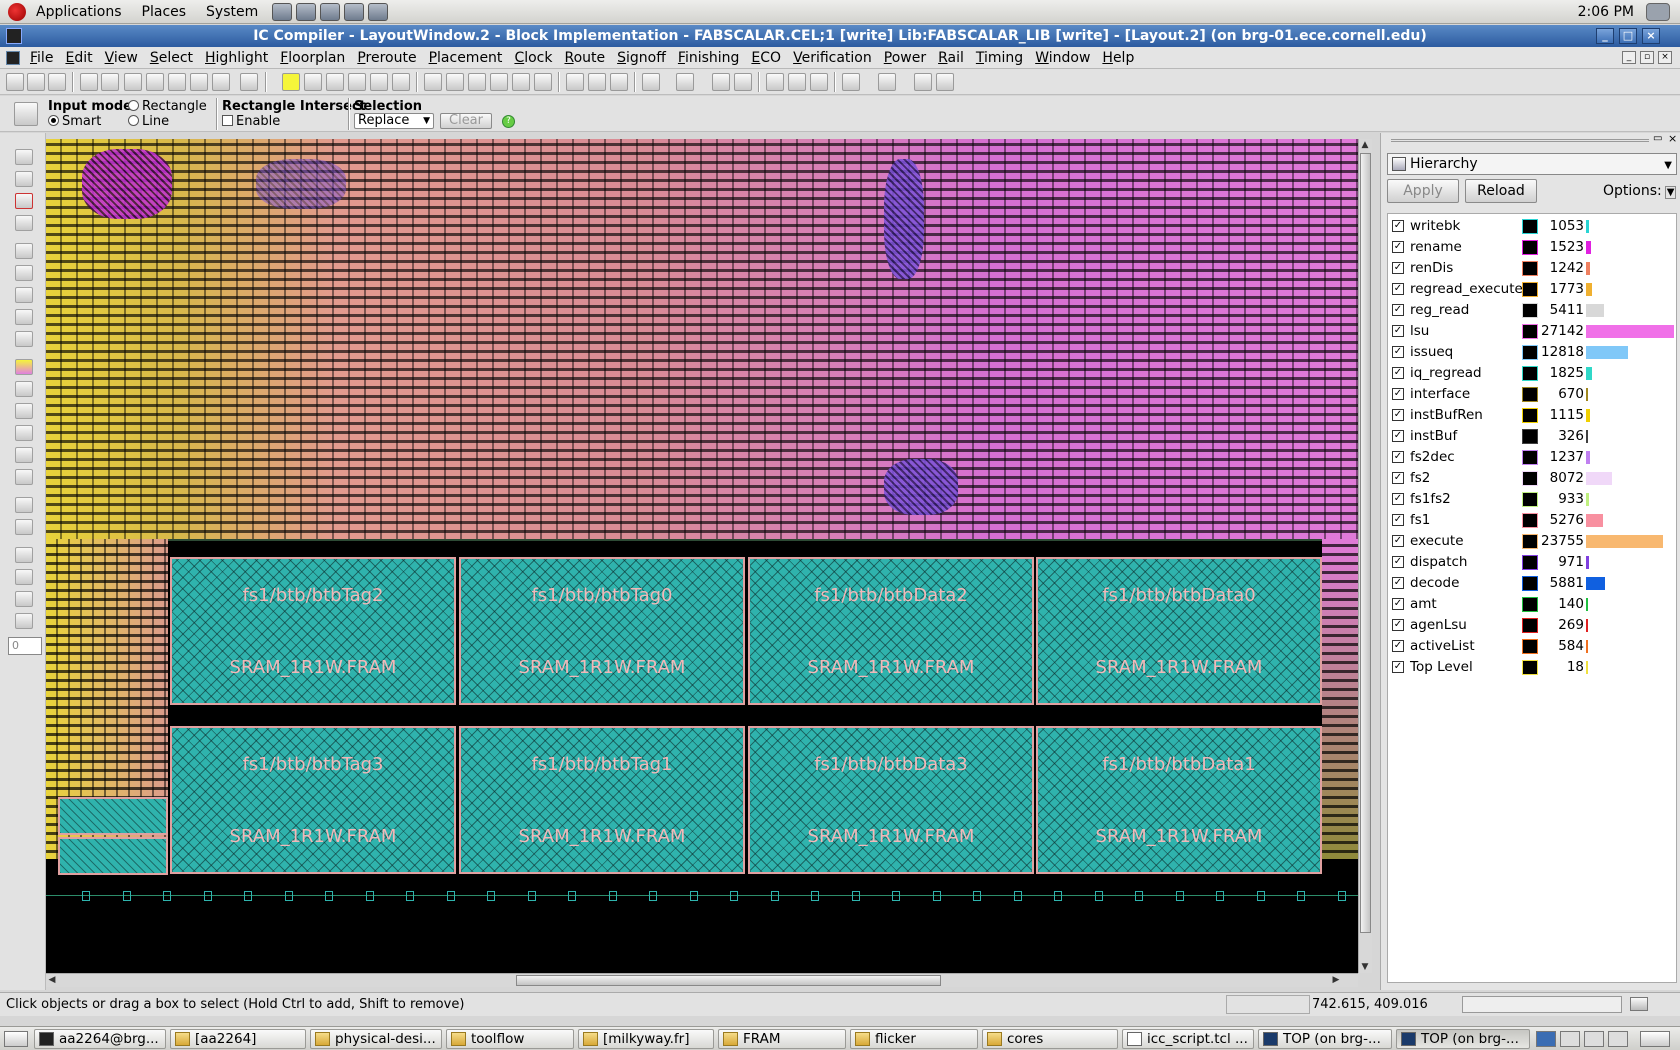  I want to click on panel-clock: 2:06 PM, so click(1606, 12).